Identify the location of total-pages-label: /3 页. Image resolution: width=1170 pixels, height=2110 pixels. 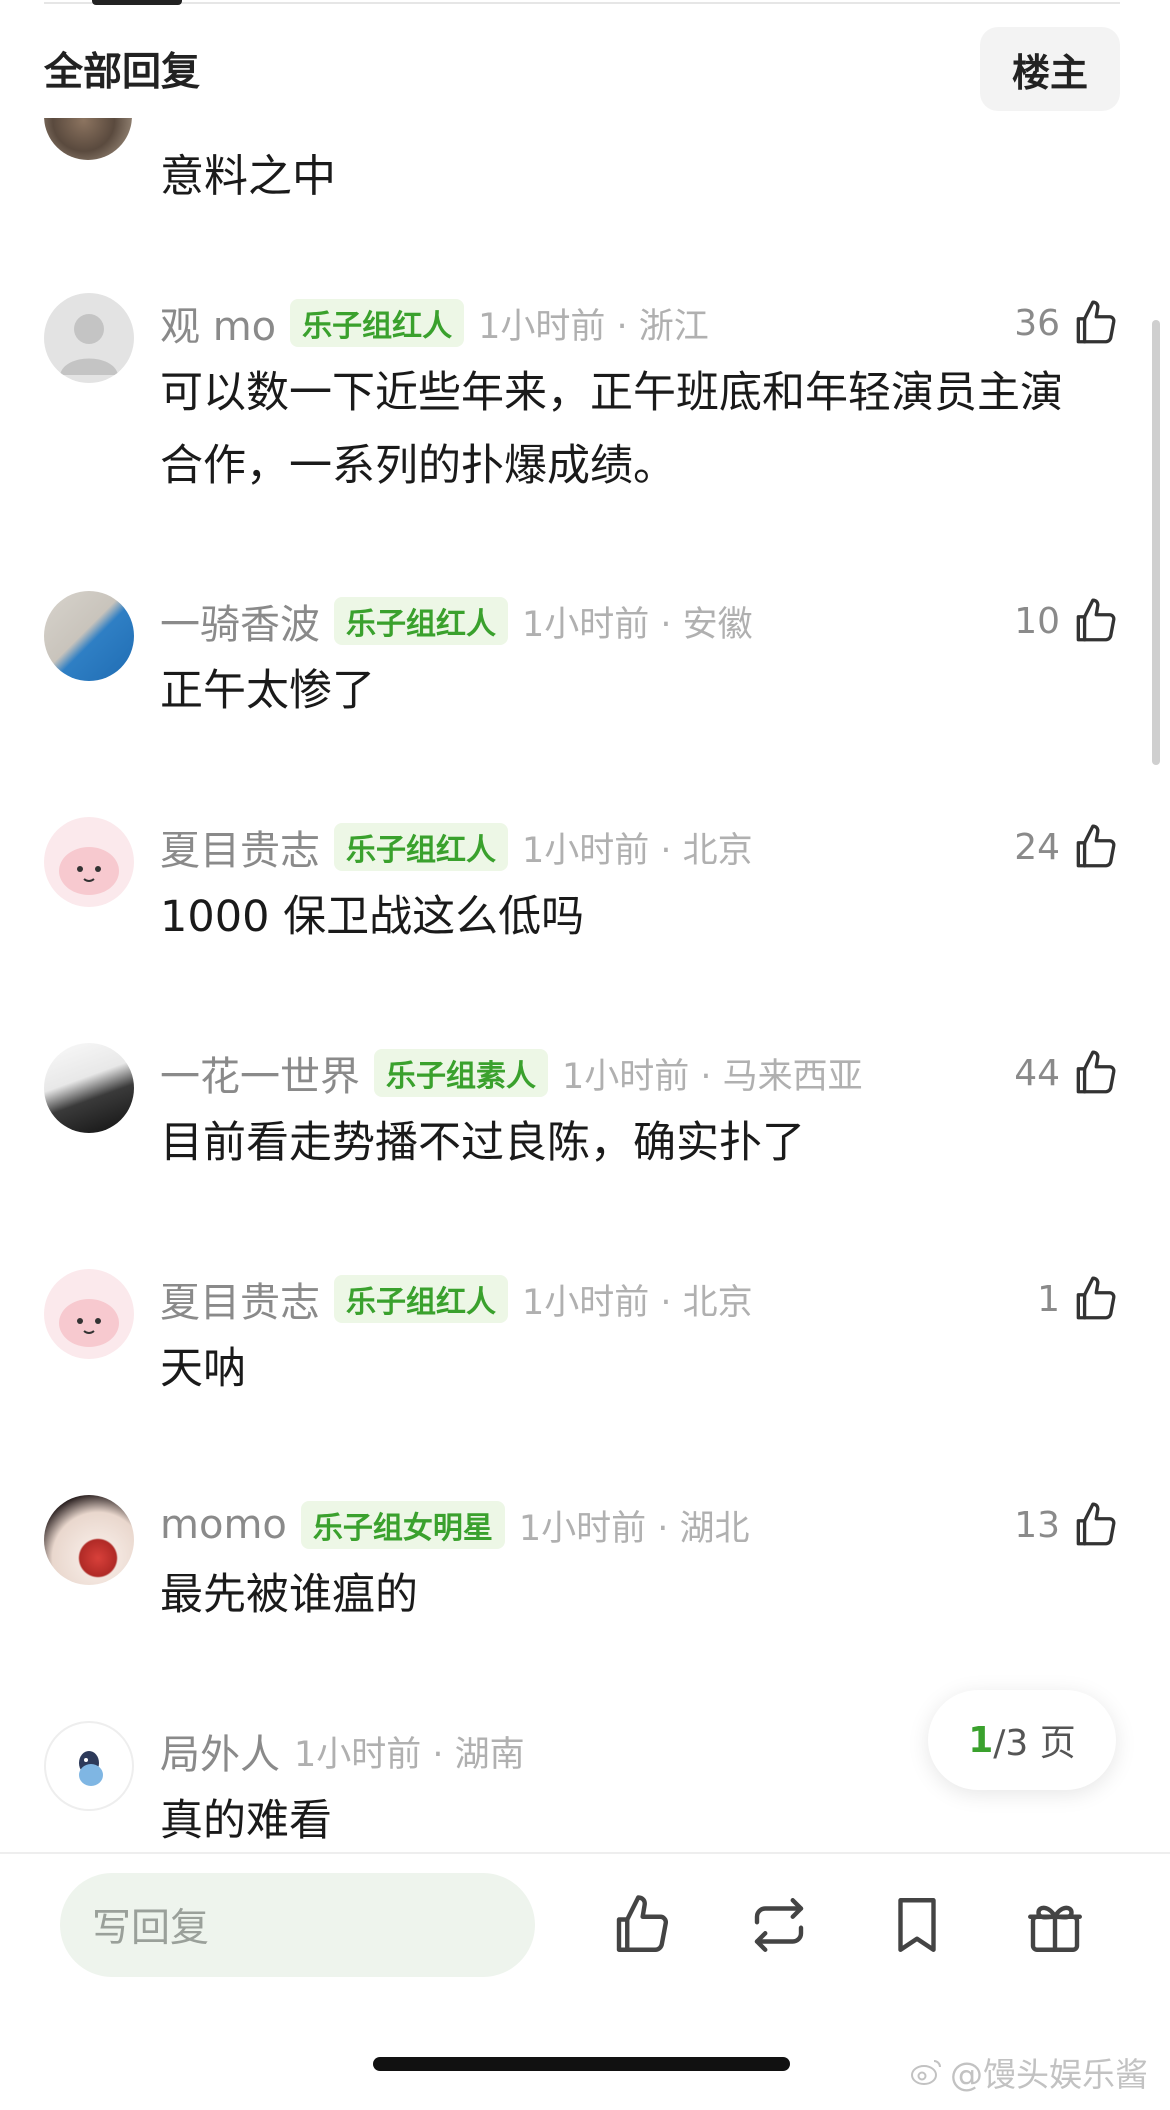
(1034, 1743).